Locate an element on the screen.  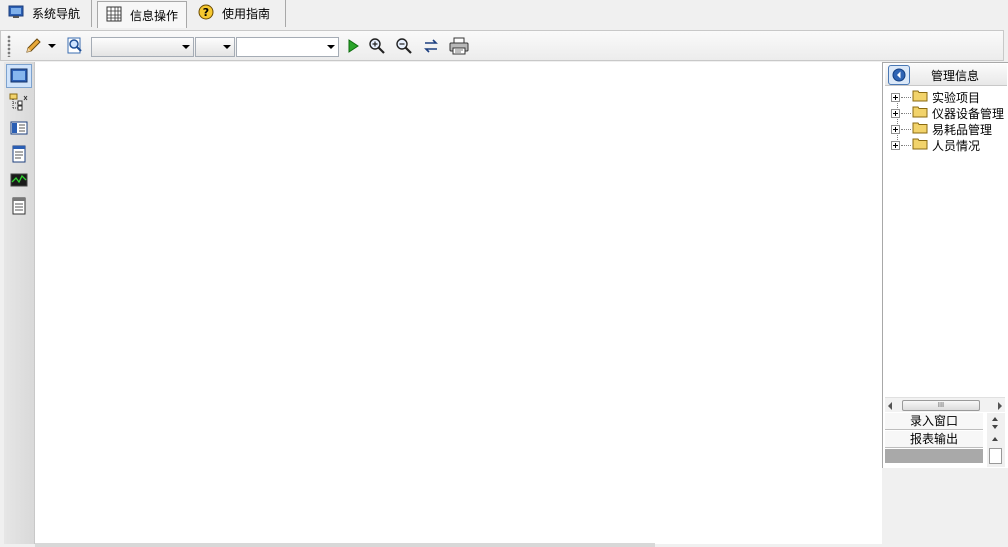
help-icon: ? is located at coordinates (206, 13).